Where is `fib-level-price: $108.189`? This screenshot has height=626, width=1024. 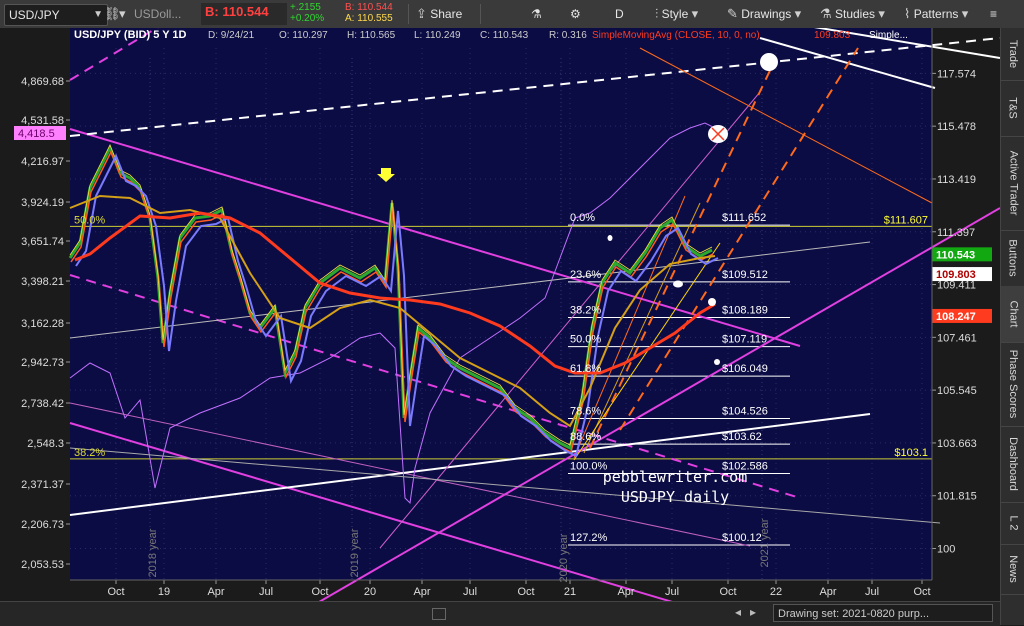 fib-level-price: $108.189 is located at coordinates (745, 310).